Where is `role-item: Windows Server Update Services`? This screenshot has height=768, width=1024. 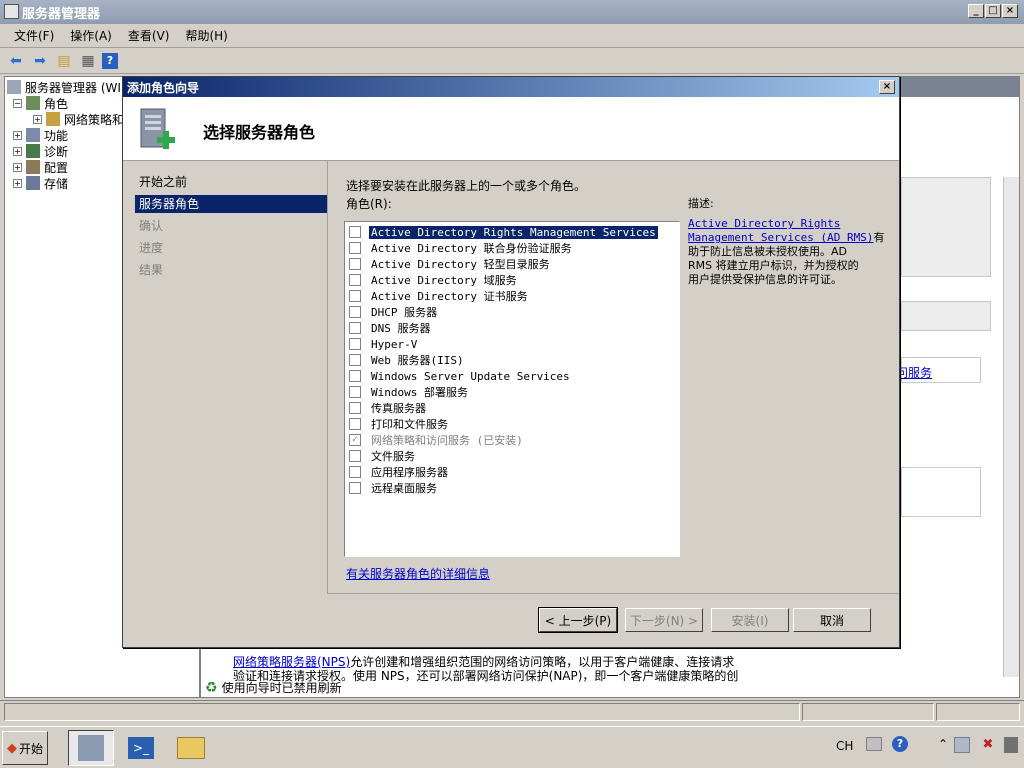
role-item: Windows Server Update Services is located at coordinates (460, 376).